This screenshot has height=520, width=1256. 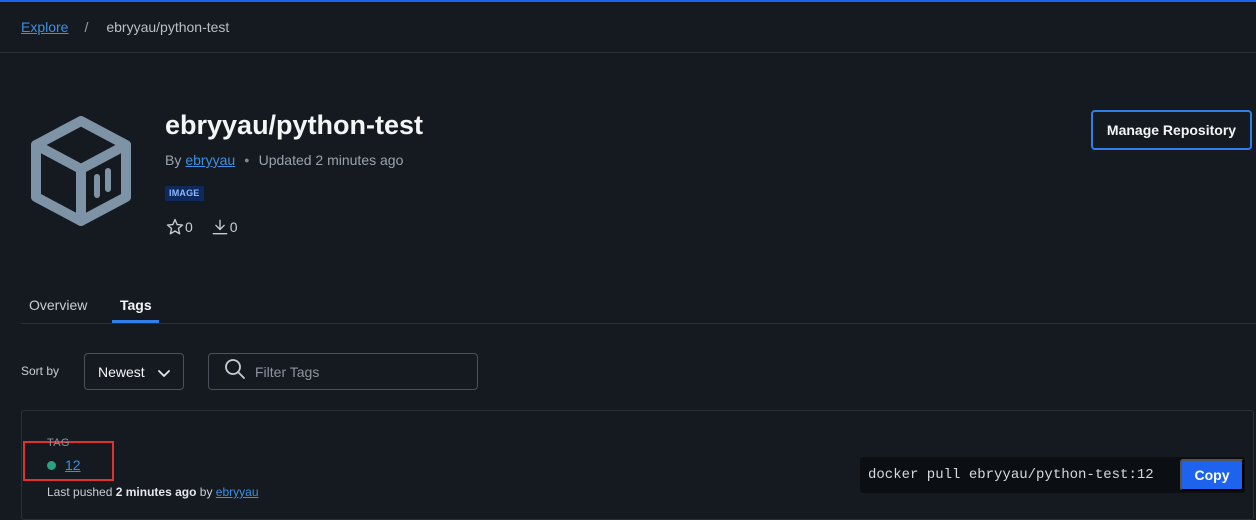 What do you see at coordinates (628, 27) in the screenshot?
I see `breadcrumb: Explore / ebryyau/python-test` at bounding box center [628, 27].